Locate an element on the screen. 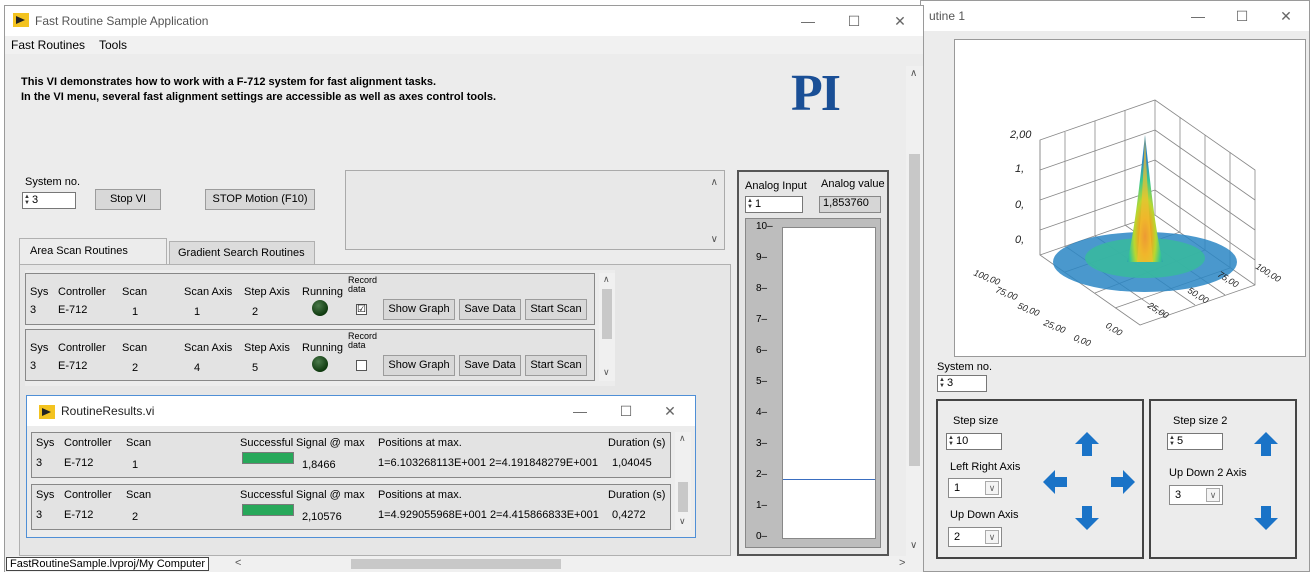  results-scrollbar: ∧ ∨ is located at coordinates (683, 481).